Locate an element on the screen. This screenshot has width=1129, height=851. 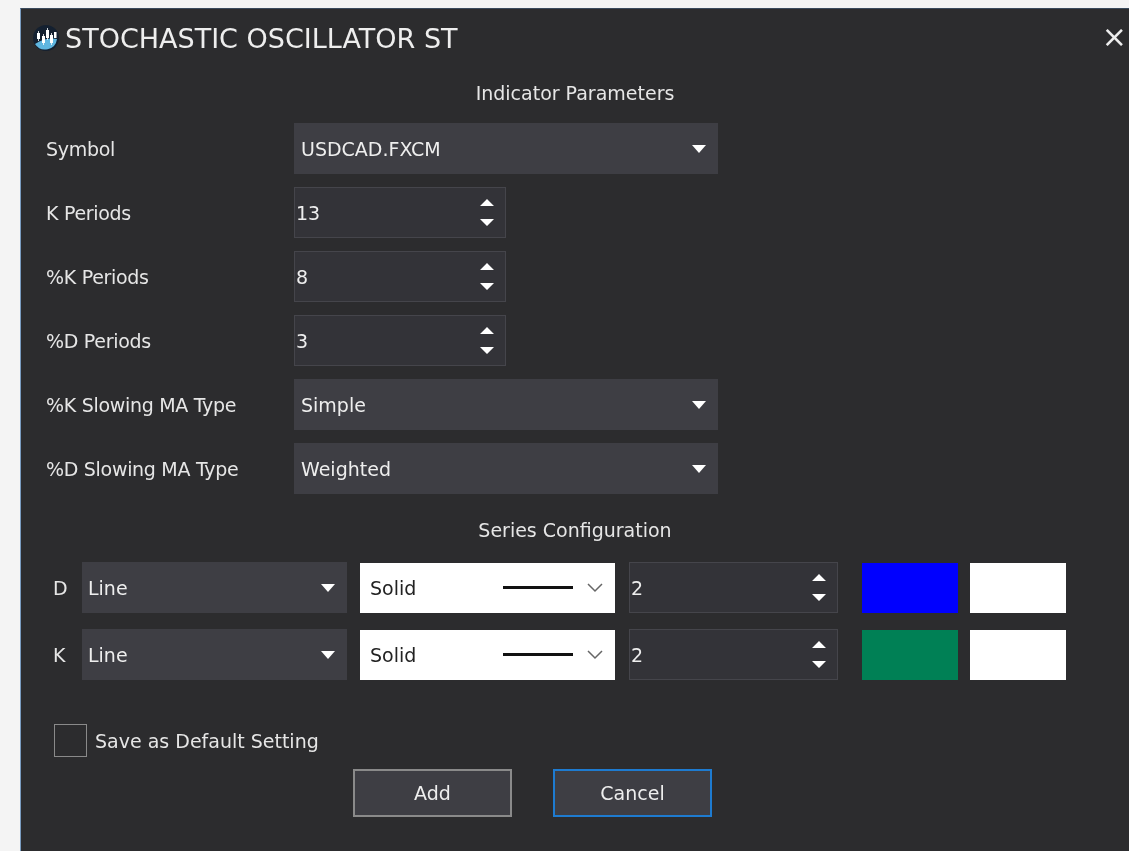
field-label: %K Slowing MA Type is located at coordinates (142, 404).